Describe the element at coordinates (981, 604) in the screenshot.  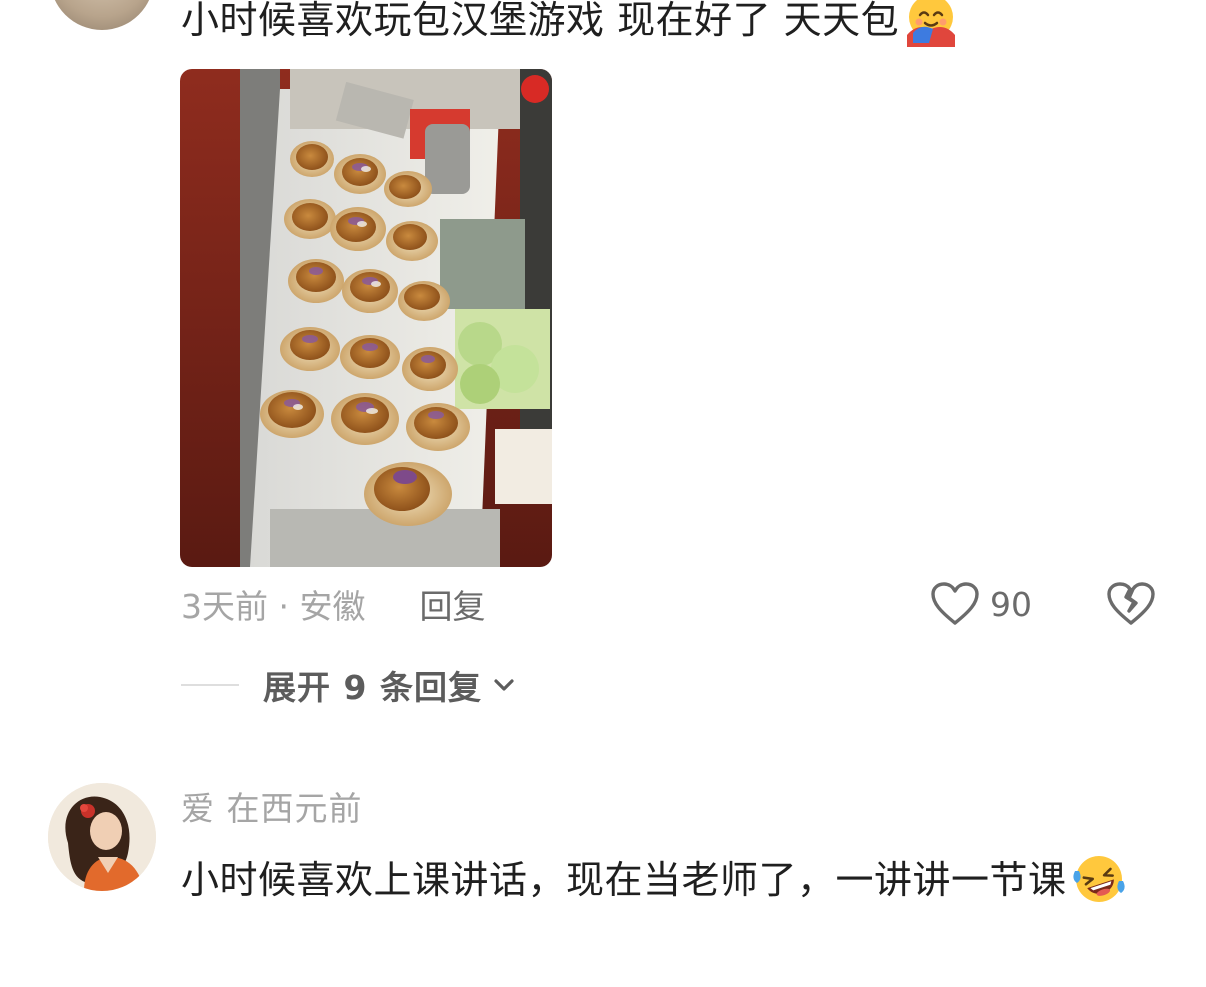
I see `like-button: 90` at that location.